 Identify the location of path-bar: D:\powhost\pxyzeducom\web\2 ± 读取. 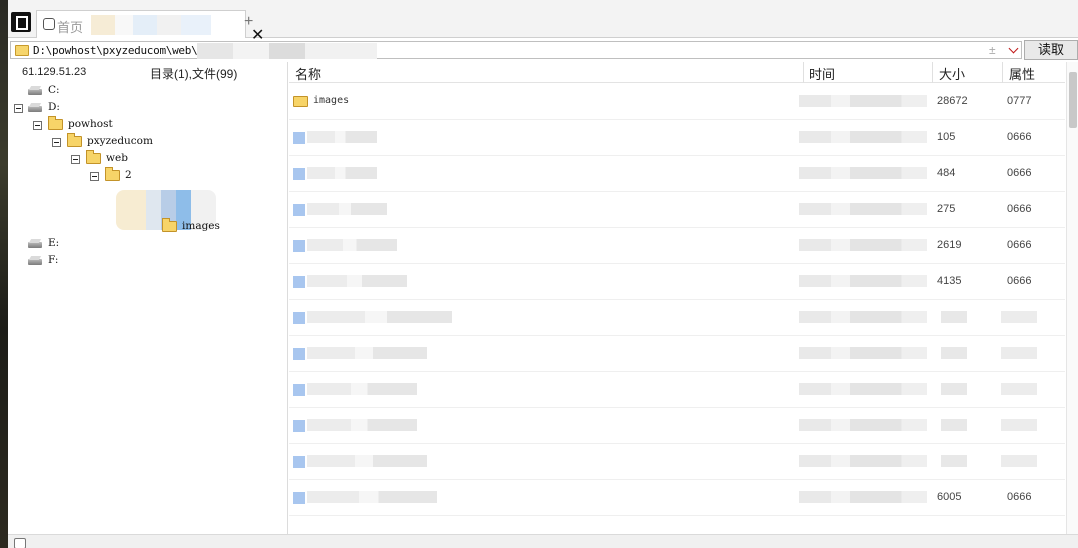
(543, 50).